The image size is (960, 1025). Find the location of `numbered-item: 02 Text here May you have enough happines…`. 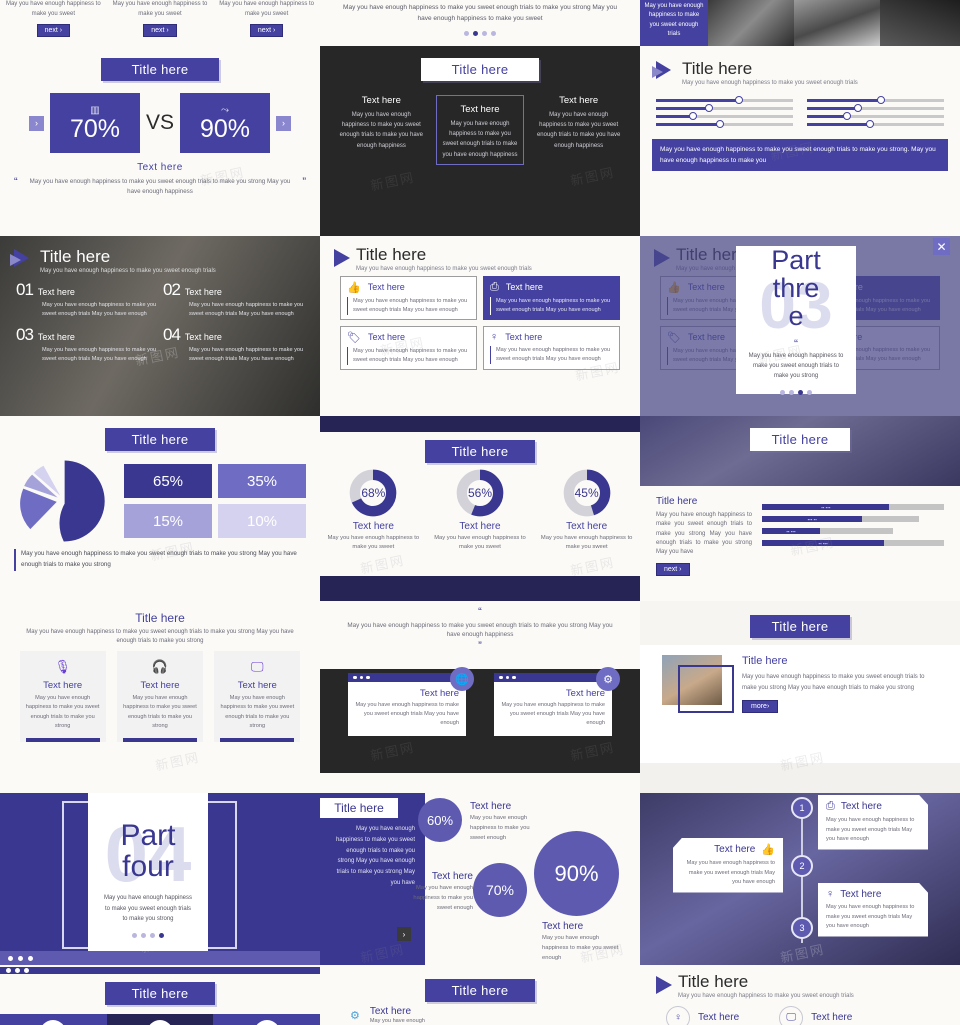

numbered-item: 02 Text here May you have enough happines… is located at coordinates (233, 299).